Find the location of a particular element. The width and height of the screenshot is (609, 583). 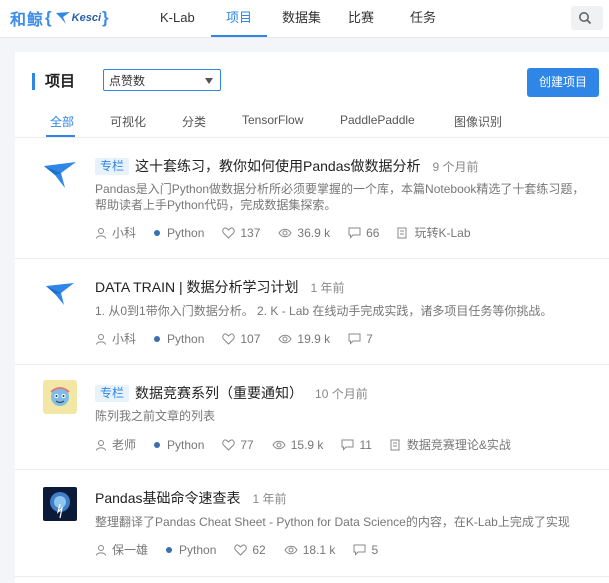

brand-logo: 和鲸 { Kesci } is located at coordinates (60, 18).